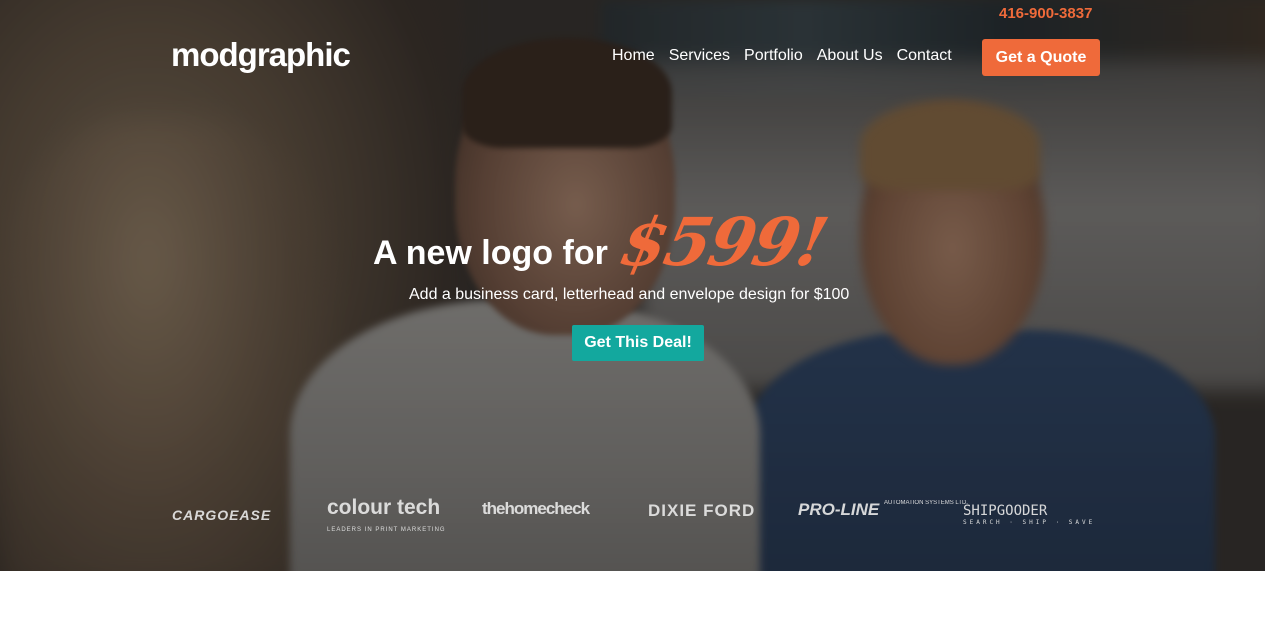 The width and height of the screenshot is (1265, 642). What do you see at coordinates (384, 507) in the screenshot?
I see `client-logo-colour-tech-name: colour tech` at bounding box center [384, 507].